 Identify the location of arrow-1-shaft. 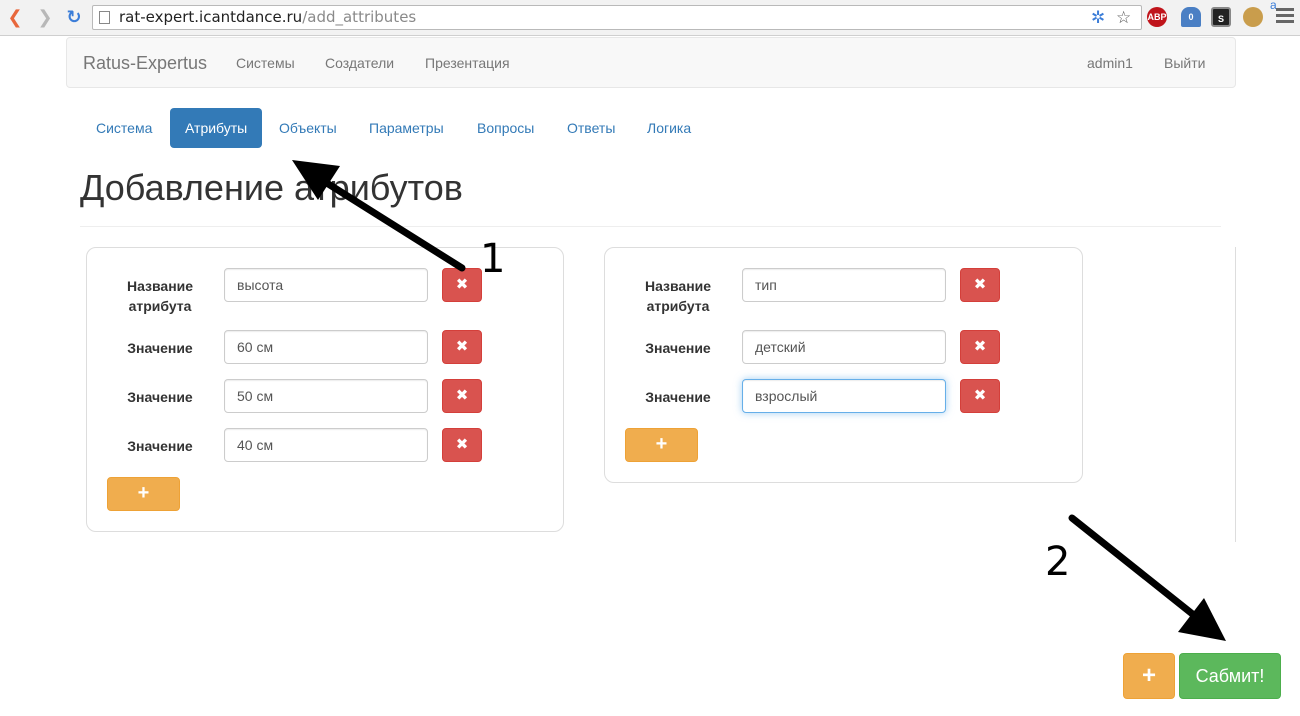
(392, 224).